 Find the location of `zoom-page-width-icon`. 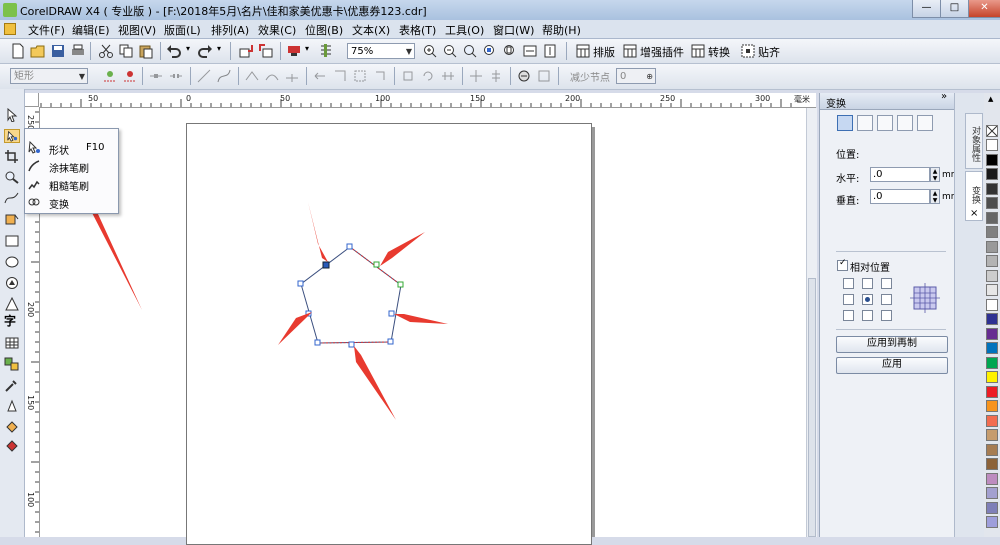

zoom-page-width-icon is located at coordinates (530, 51).